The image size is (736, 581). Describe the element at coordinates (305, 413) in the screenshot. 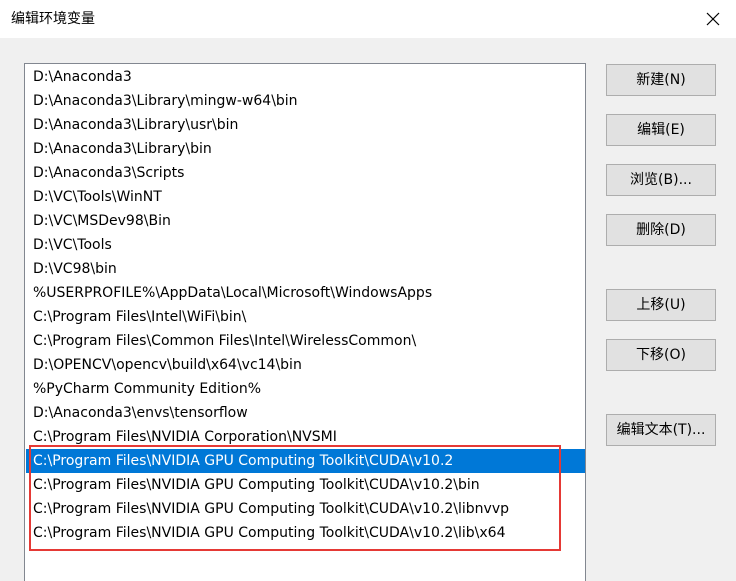

I see `list-item: D:\Anaconda3\envs\tensorflow` at that location.